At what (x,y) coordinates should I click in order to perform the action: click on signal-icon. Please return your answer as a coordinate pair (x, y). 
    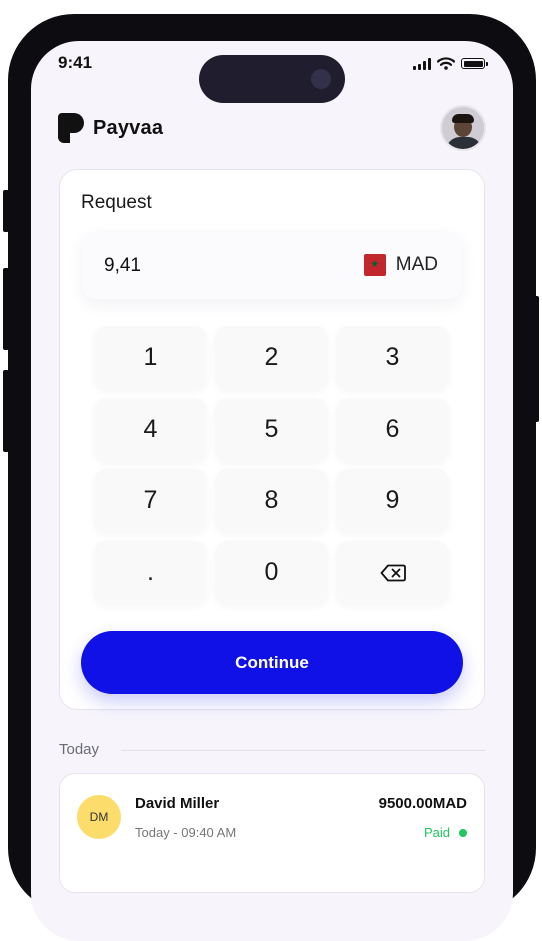
    Looking at the image, I should click on (422, 63).